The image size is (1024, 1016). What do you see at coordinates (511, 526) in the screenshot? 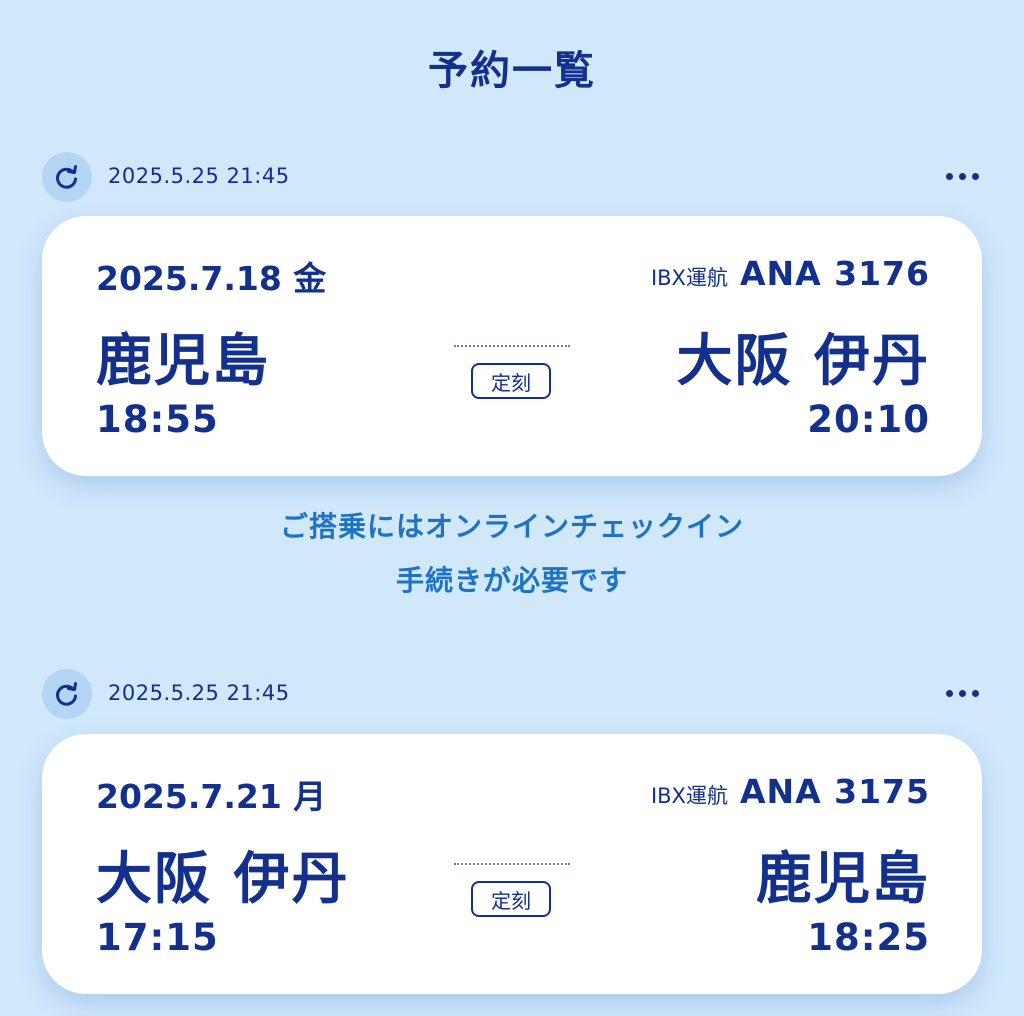
I see `notice-line-1: ご搭乗にはオンラインチェックイン` at bounding box center [511, 526].